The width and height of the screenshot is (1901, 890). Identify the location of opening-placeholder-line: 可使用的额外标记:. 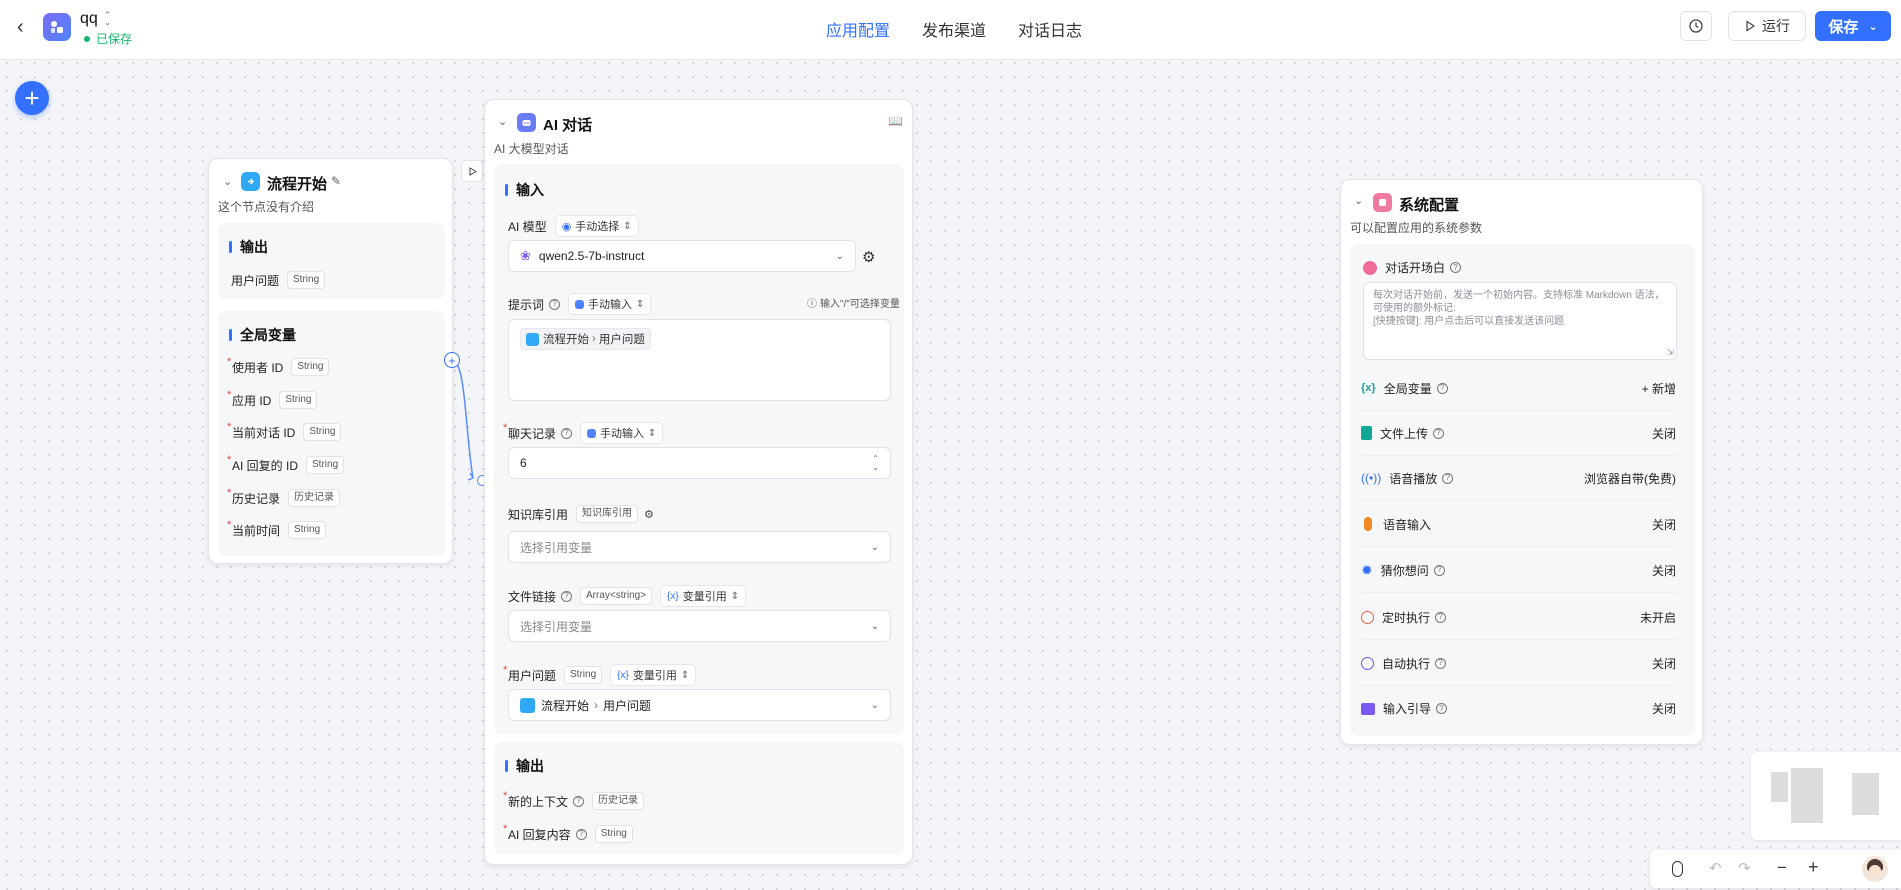
(1414, 308).